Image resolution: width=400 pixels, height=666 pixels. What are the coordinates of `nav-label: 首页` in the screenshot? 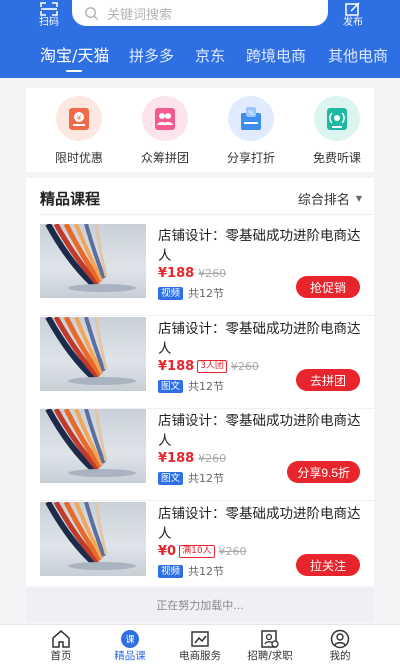 It's located at (61, 656).